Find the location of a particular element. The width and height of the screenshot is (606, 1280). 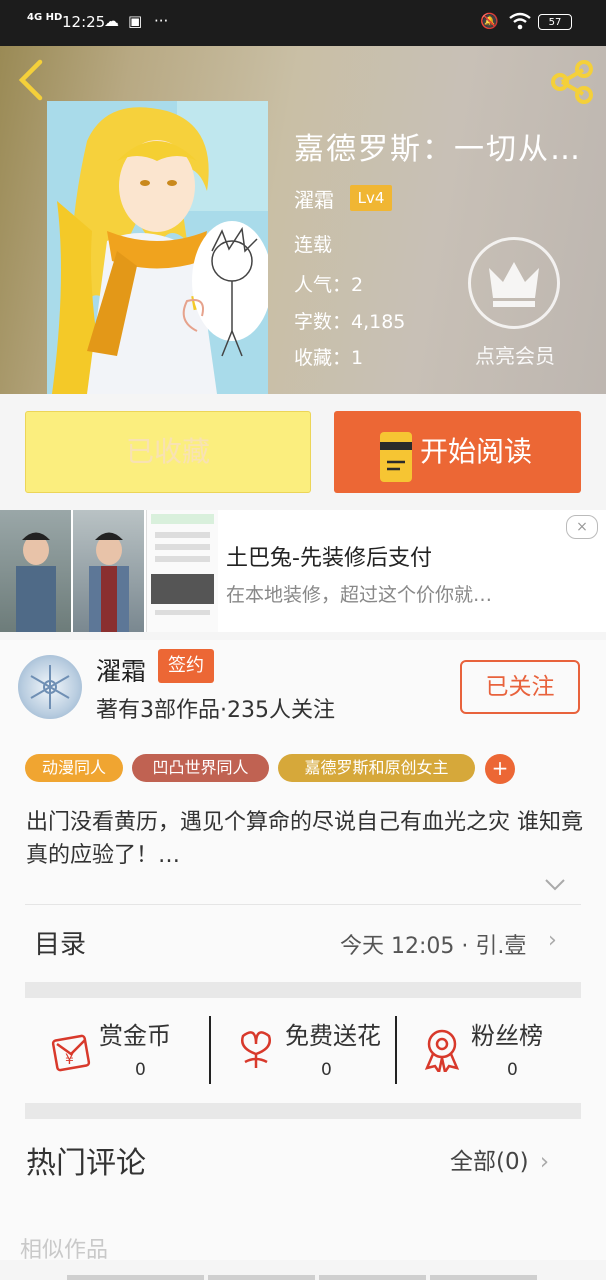

book-popularity: 人气：2 is located at coordinates (329, 285).